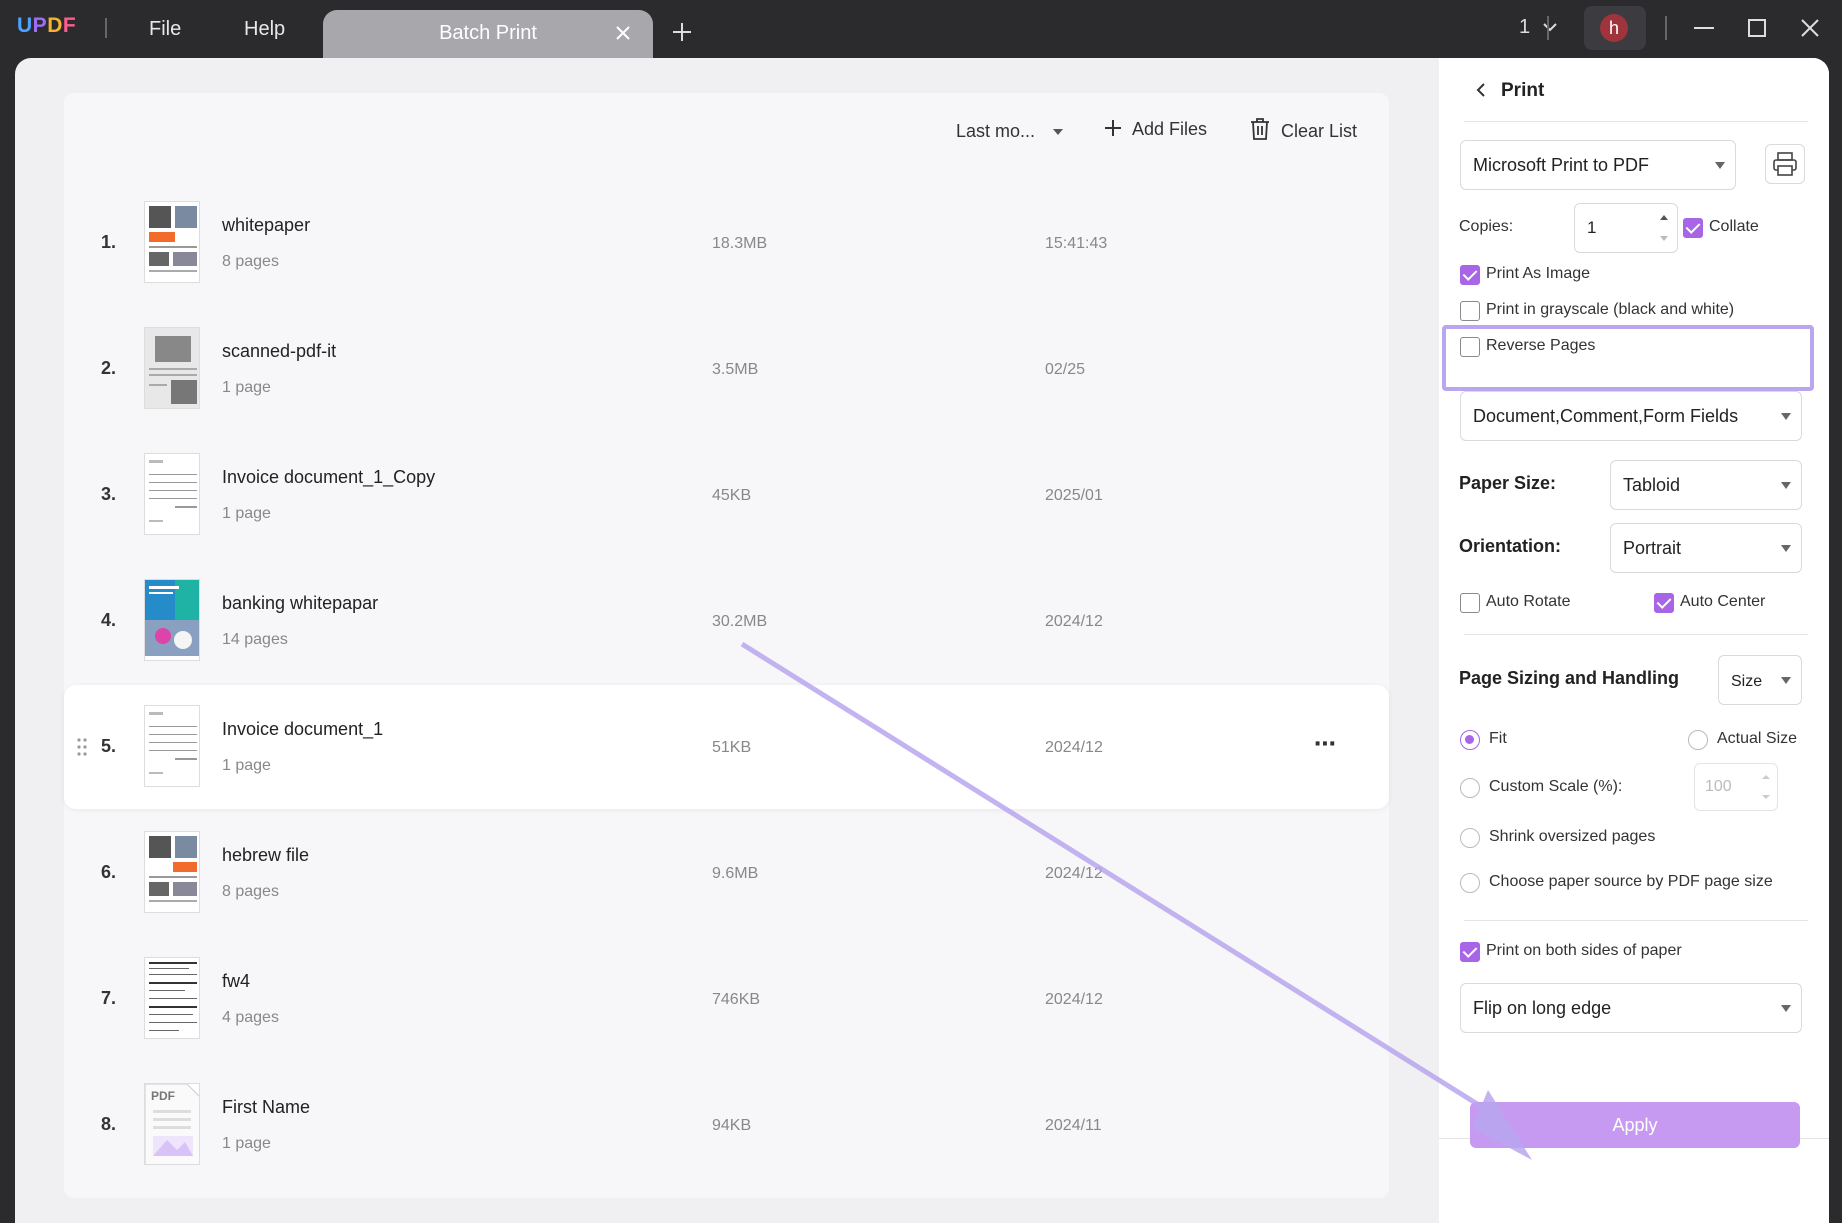 The image size is (1842, 1223). What do you see at coordinates (1508, 483) in the screenshot?
I see `paper-size-label: Paper Size:` at bounding box center [1508, 483].